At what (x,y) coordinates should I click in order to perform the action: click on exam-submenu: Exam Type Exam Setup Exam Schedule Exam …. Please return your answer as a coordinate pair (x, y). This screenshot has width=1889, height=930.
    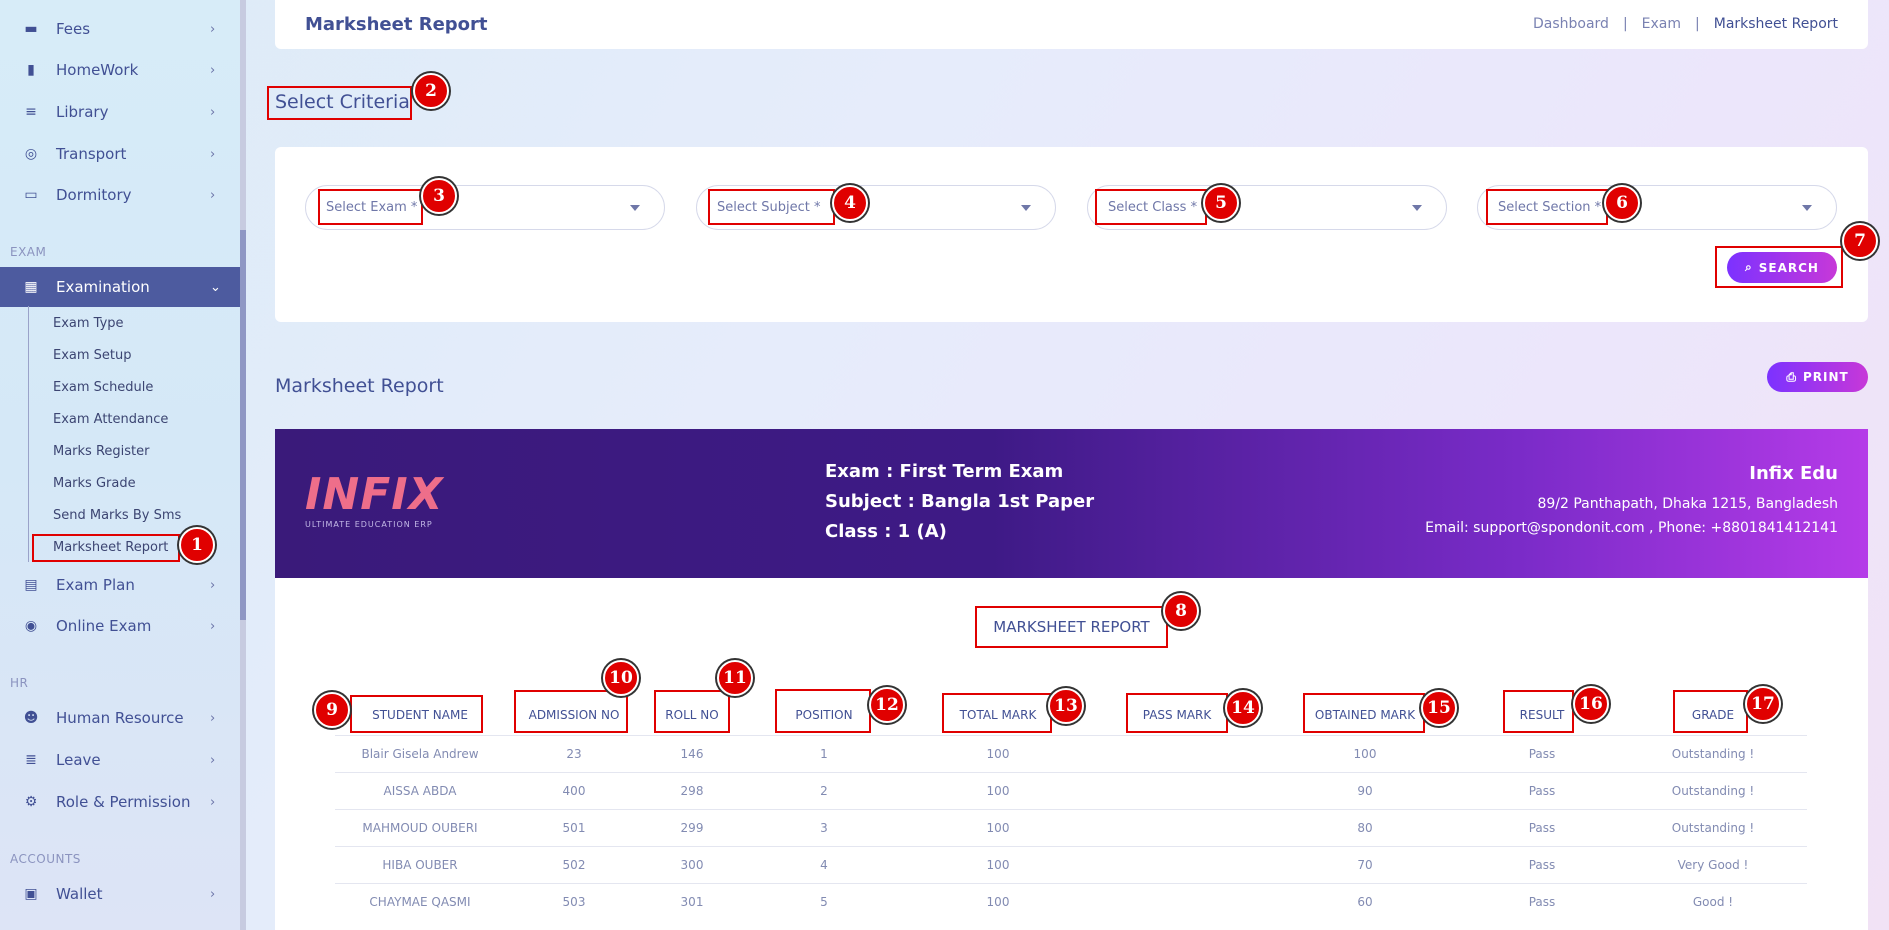
    Looking at the image, I should click on (134, 434).